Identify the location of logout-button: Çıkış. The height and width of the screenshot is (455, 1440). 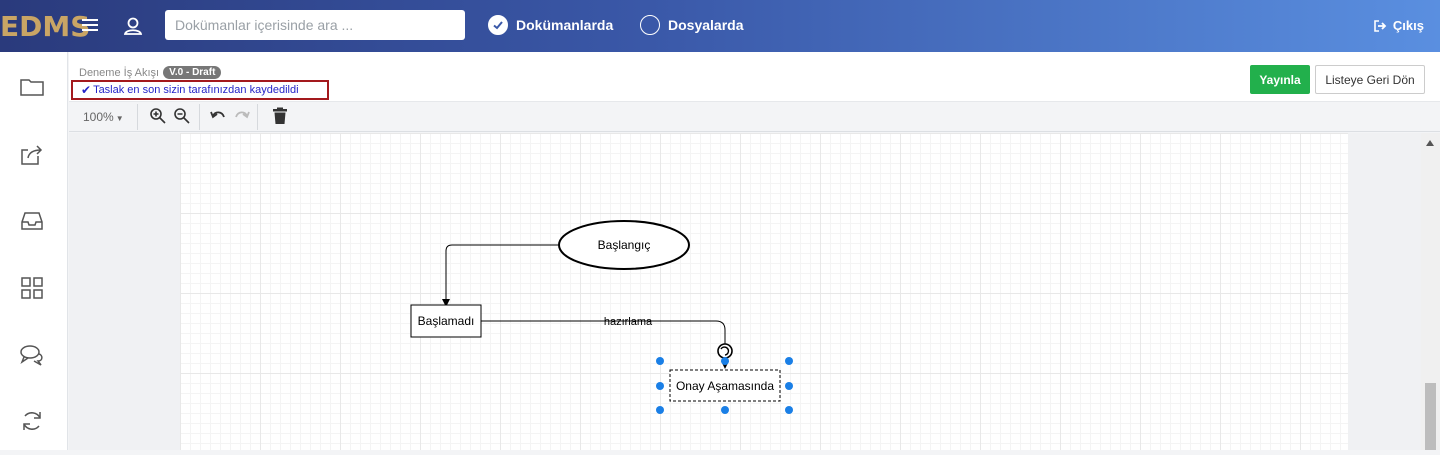
(1398, 25).